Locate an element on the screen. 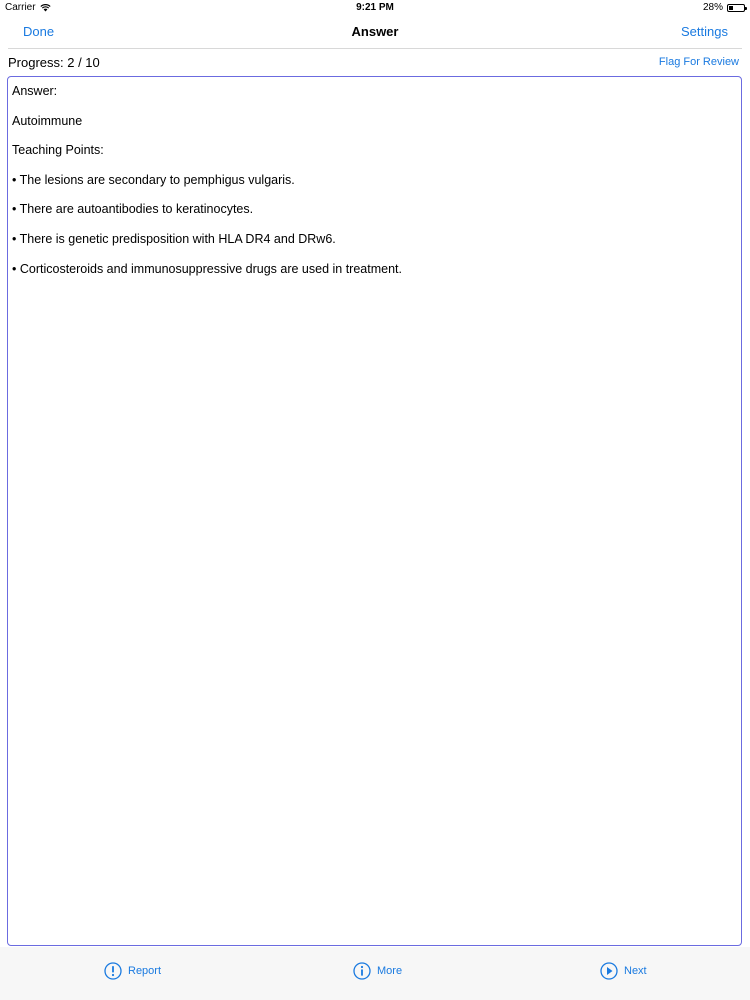 The height and width of the screenshot is (1000, 750). bottom-toolbar: Report More Next is located at coordinates (375, 973).